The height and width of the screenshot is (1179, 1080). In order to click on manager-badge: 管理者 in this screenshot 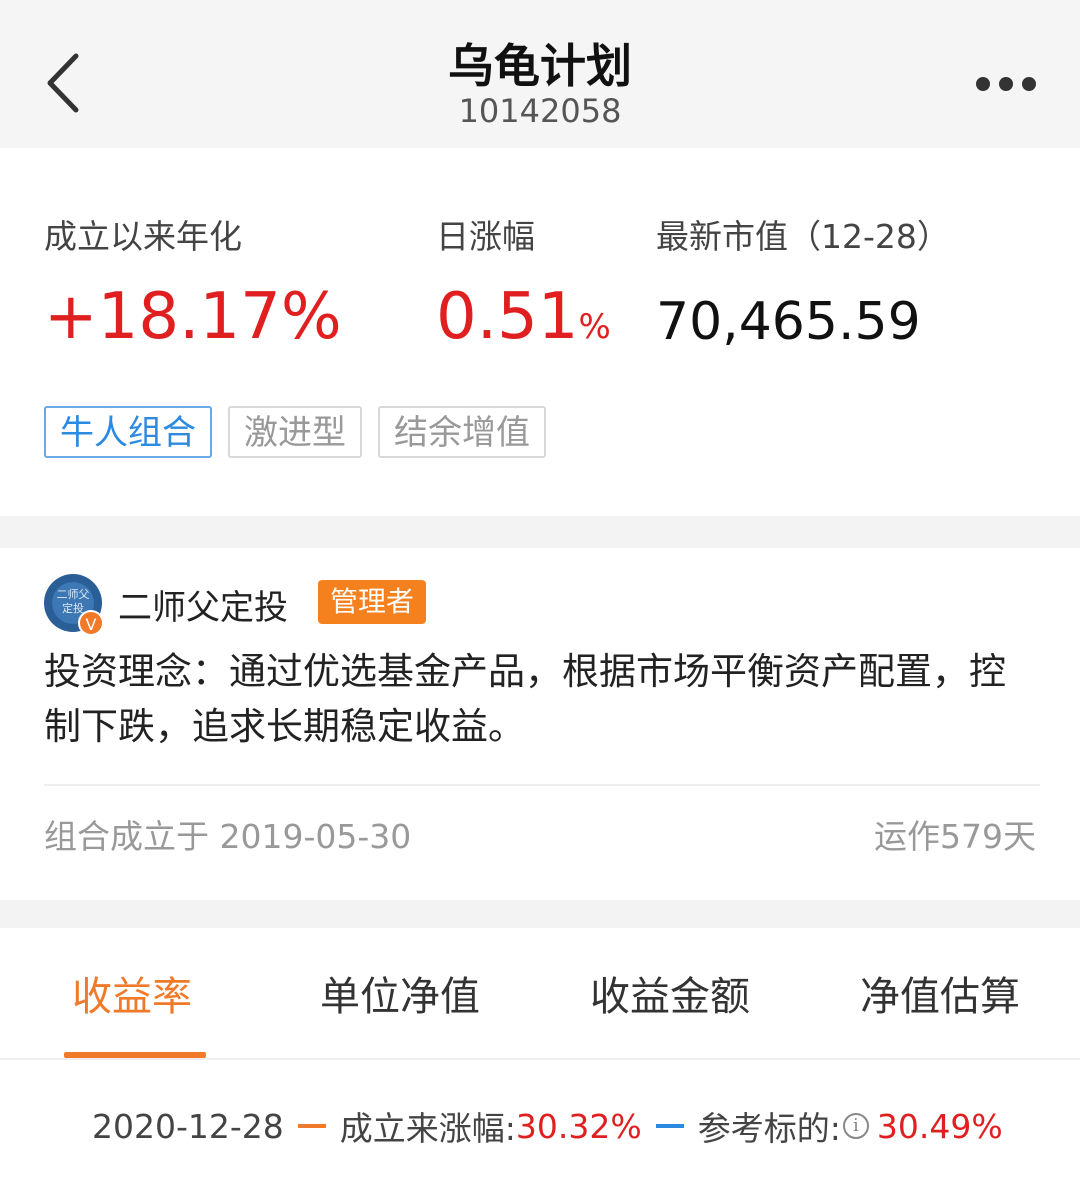, I will do `click(372, 602)`.